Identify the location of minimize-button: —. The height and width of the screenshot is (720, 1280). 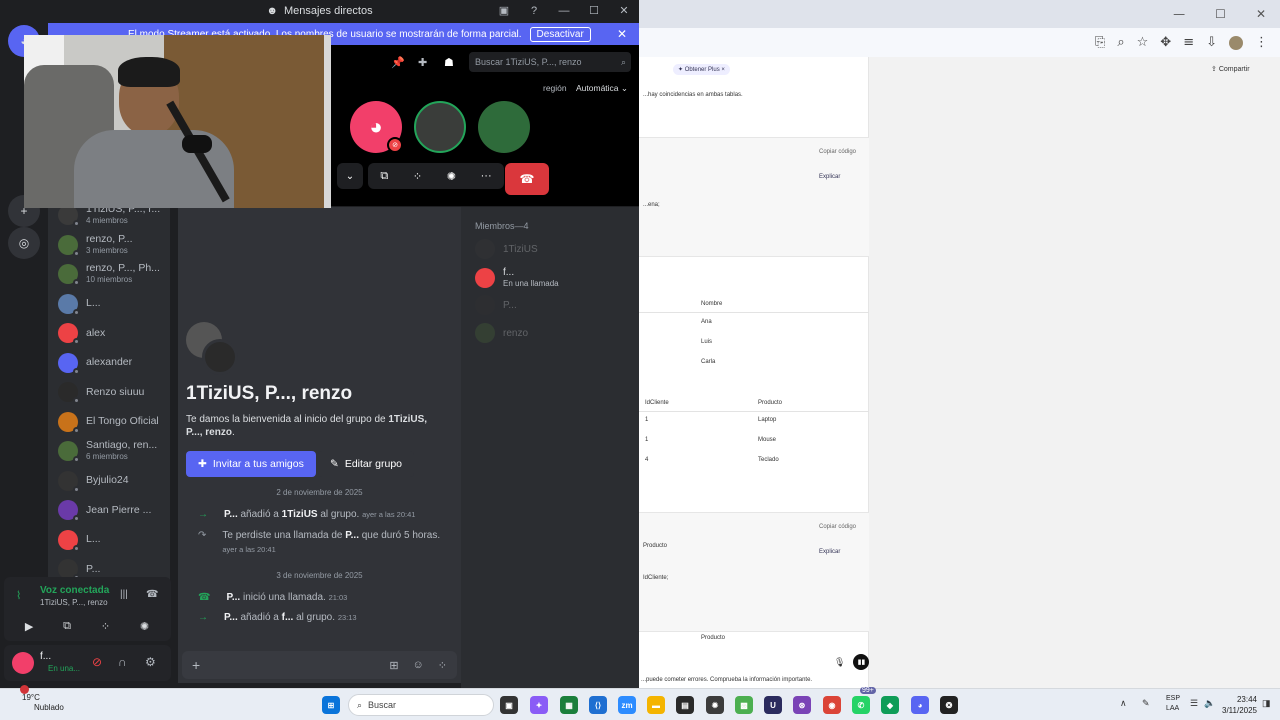
(564, 11).